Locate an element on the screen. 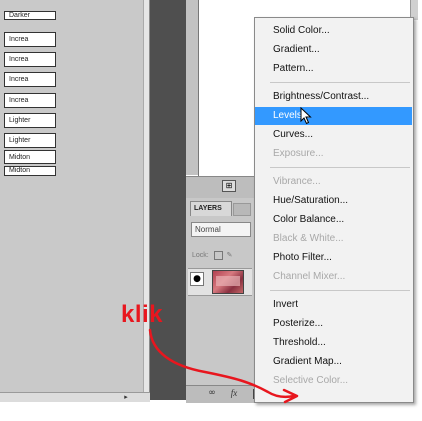 The image size is (422, 421). click-annotation-arrow is located at coordinates (223, 366).